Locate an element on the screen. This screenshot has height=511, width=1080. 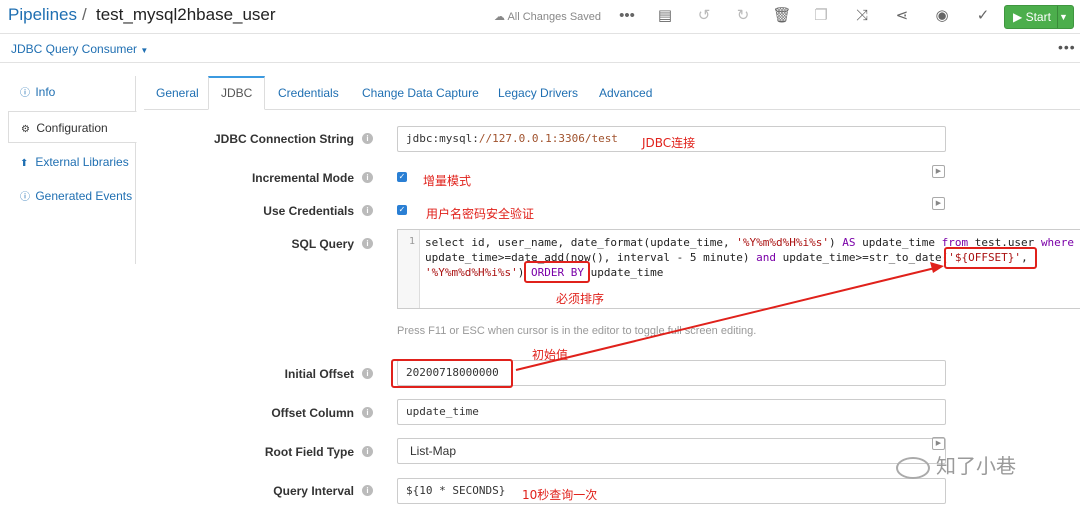
wechat-logo-icon is located at coordinates (913, 467).